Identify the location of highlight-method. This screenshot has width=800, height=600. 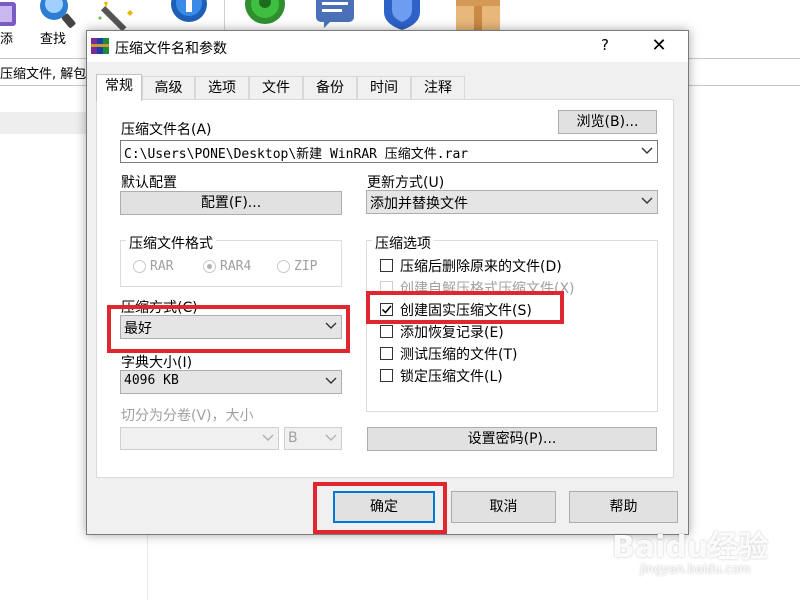
(228, 329).